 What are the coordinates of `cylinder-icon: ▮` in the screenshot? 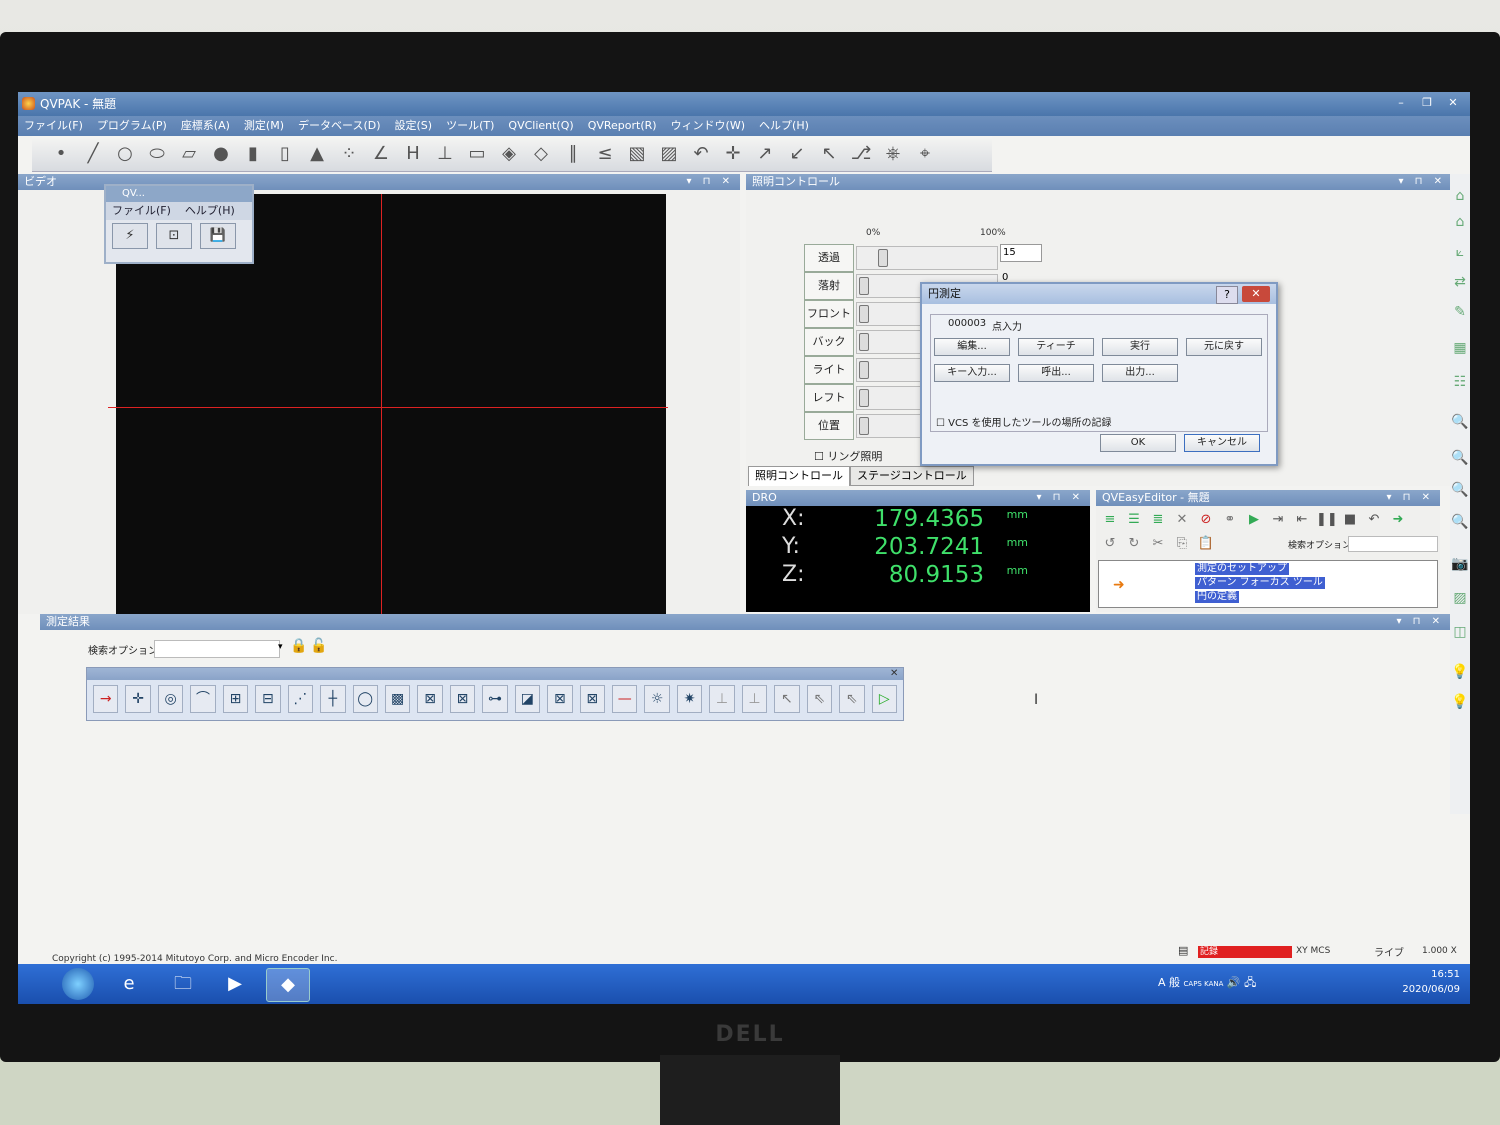 It's located at (253, 154).